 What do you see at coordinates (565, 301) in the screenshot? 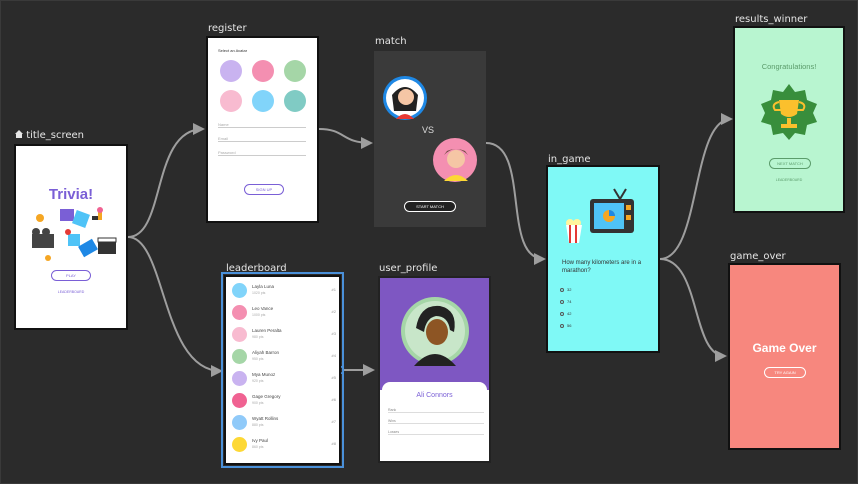
I see `answer-option-2: 74` at bounding box center [565, 301].